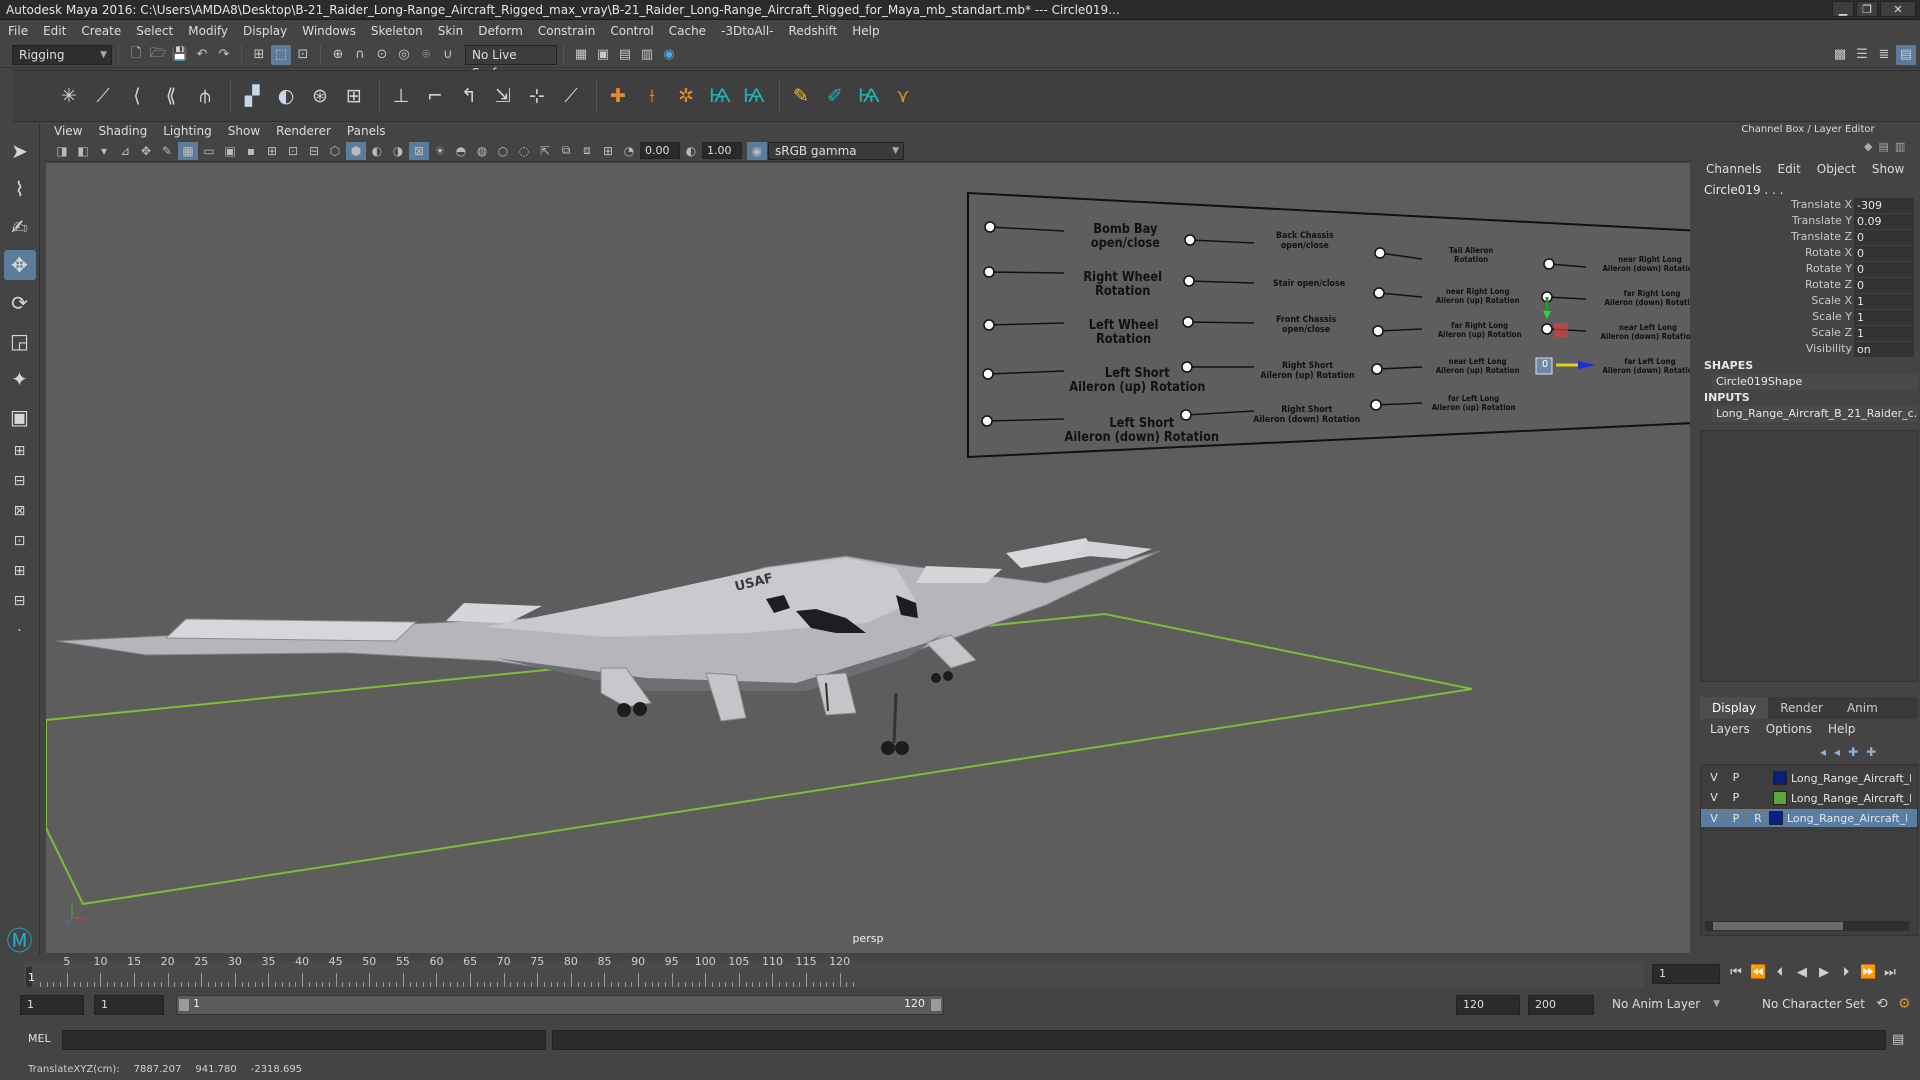 This screenshot has height=1080, width=1920. Describe the element at coordinates (500, 31) in the screenshot. I see `menu-deform: Deform` at that location.